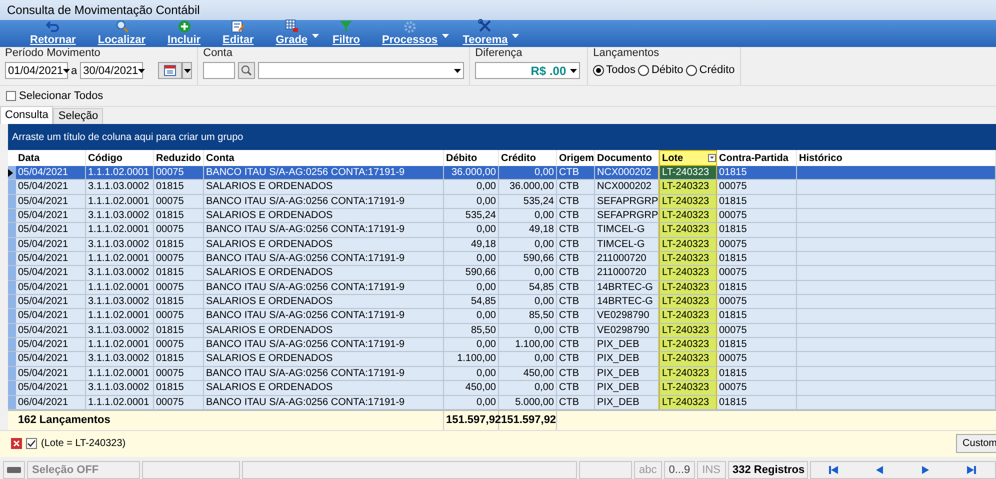 The image size is (996, 479). Describe the element at coordinates (502, 374) in the screenshot. I see `table-row: 05/04/2021 1.1.1.02.0001 00075 BANCO ITAU S/A-AG:0256 CONTA:17191-9 0,00 450,00 CTB PIX_DEB LT-240323 01815` at that location.